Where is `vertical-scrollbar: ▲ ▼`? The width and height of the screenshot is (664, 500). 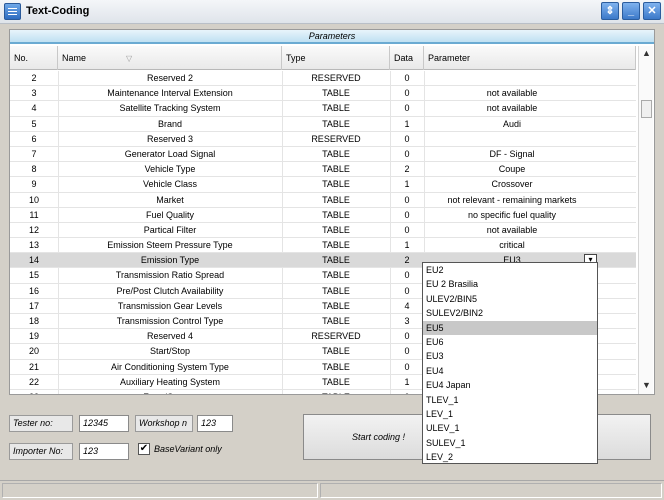 vertical-scrollbar: ▲ ▼ is located at coordinates (645, 220).